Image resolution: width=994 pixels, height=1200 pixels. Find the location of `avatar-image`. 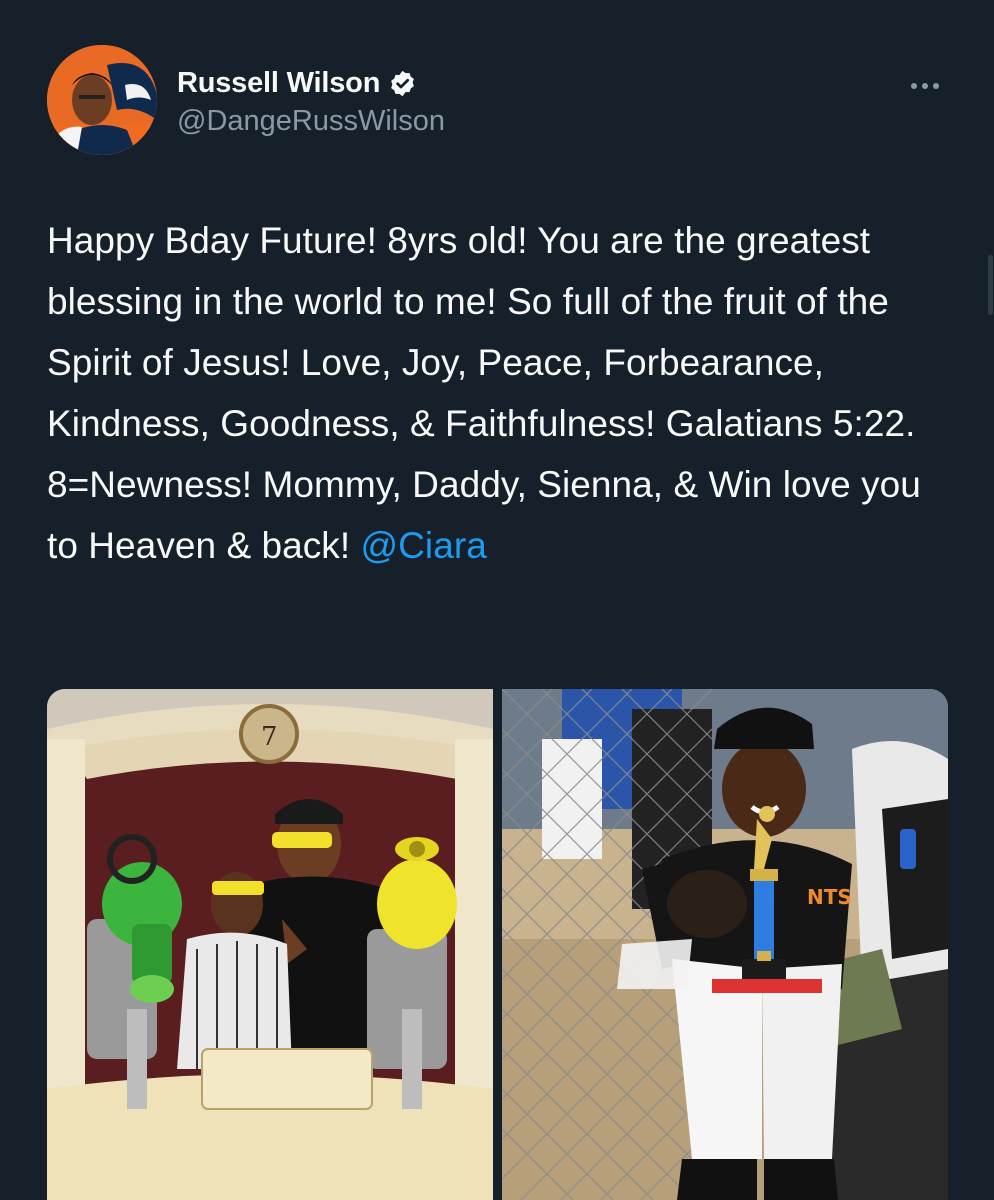

avatar-image is located at coordinates (102, 100).